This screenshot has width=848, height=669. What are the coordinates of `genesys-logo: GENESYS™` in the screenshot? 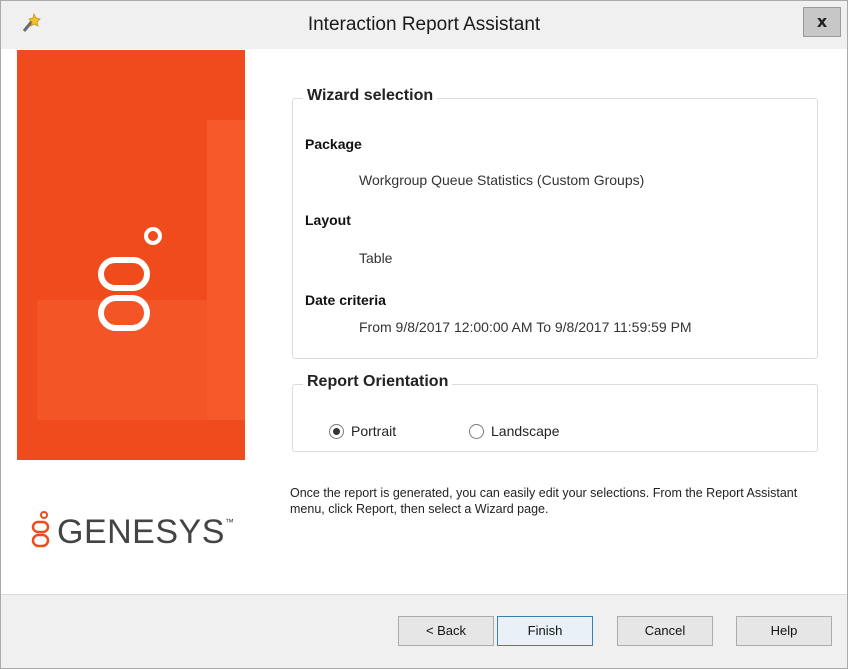 It's located at (136, 532).